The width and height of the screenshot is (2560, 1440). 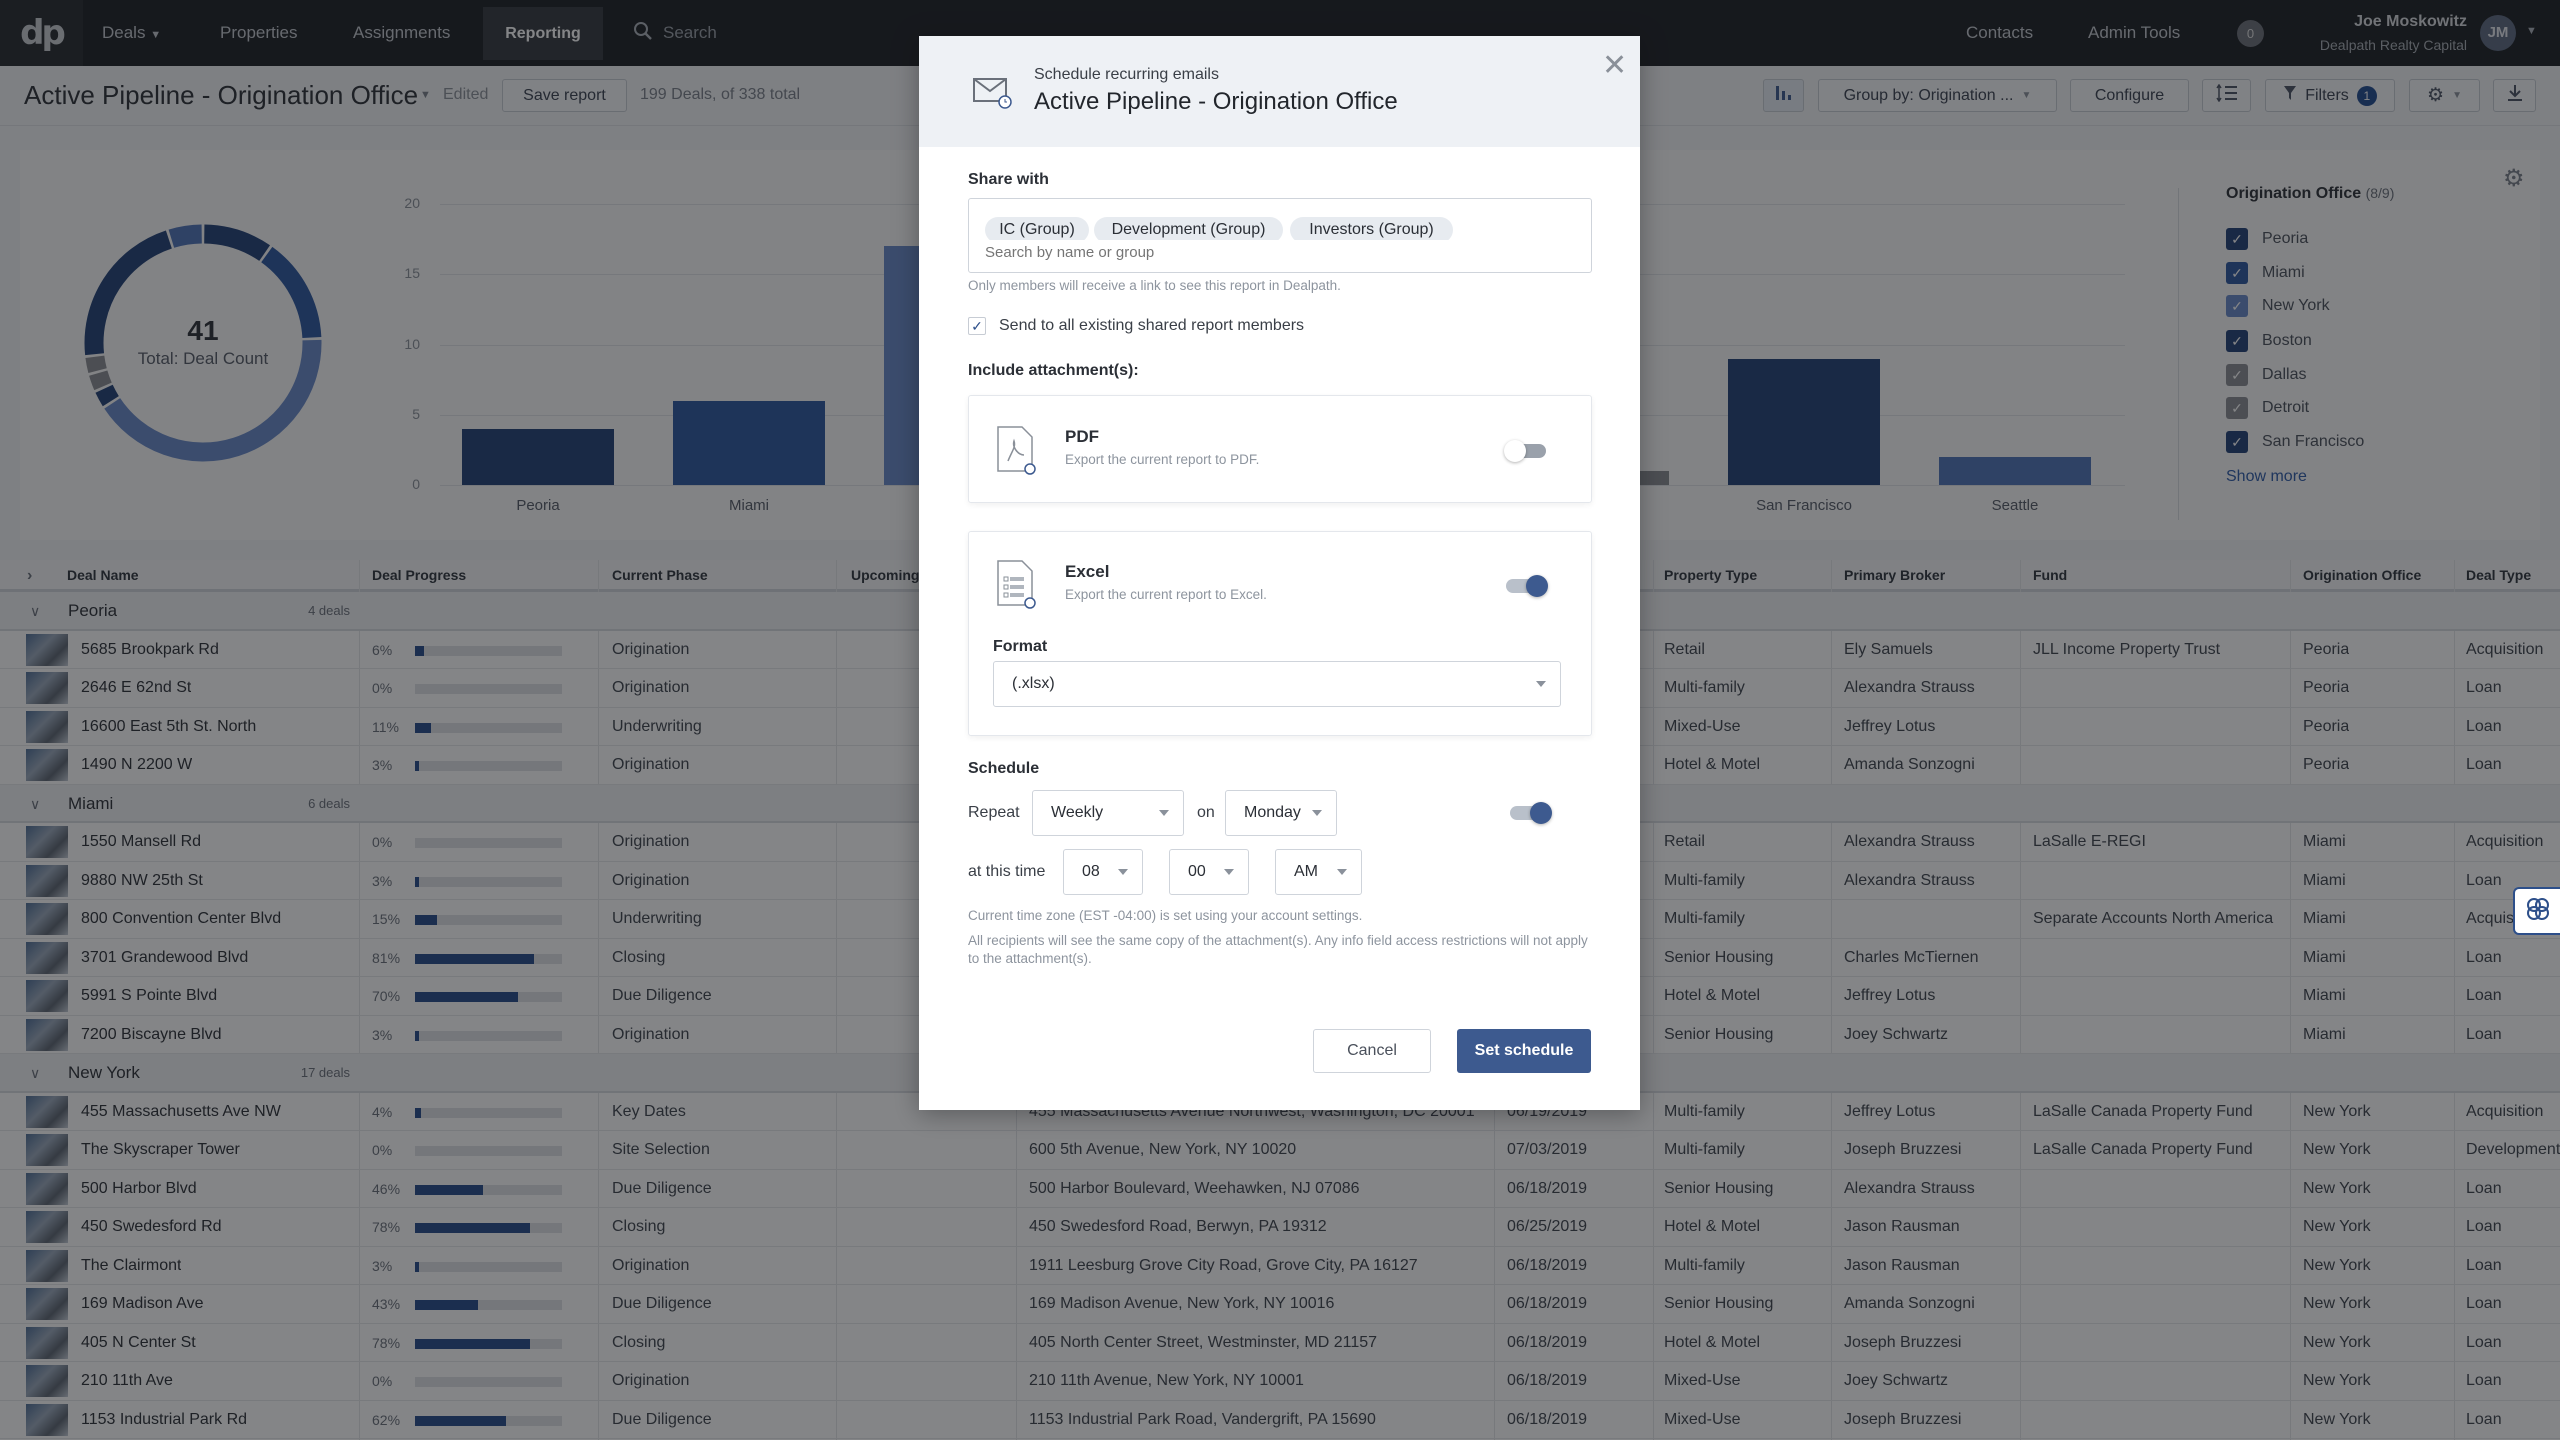 What do you see at coordinates (1372, 1051) in the screenshot?
I see `cancel-button: Cancel` at bounding box center [1372, 1051].